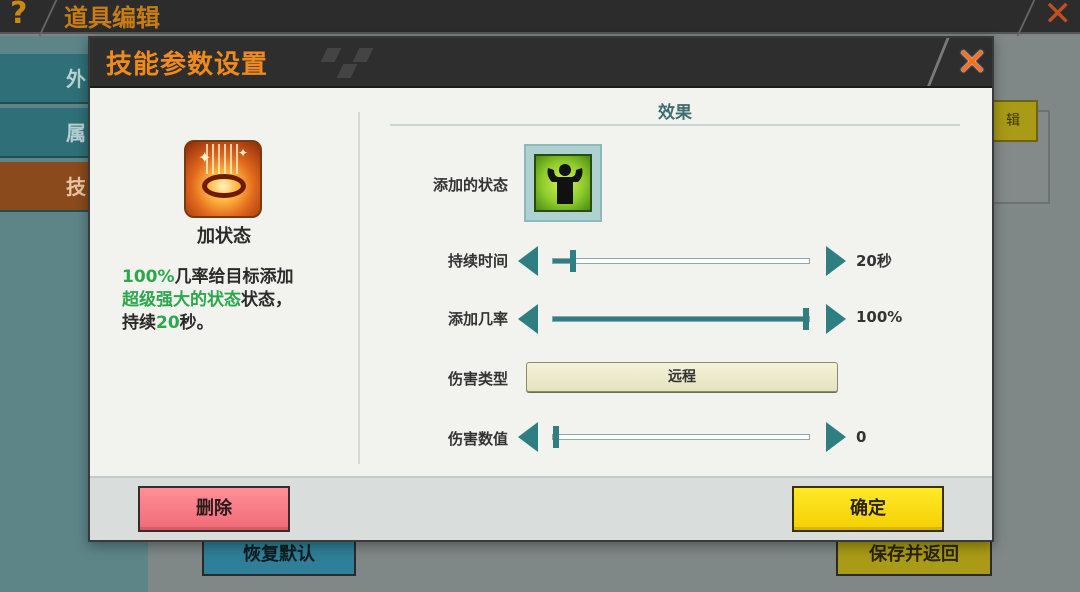 The height and width of the screenshot is (592, 1080). I want to click on rate-slider-fill, so click(681, 319).